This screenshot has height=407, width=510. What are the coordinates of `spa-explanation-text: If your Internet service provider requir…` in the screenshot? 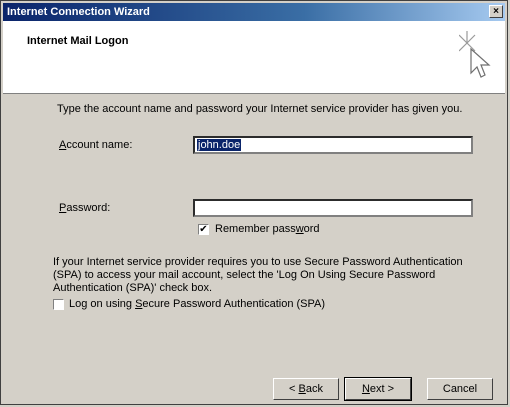 It's located at (258, 275).